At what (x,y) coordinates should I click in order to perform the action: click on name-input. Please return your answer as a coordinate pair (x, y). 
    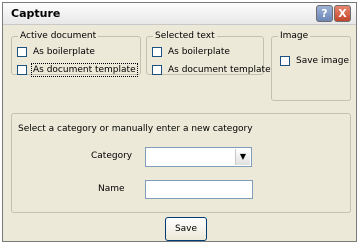
    Looking at the image, I should click on (199, 189).